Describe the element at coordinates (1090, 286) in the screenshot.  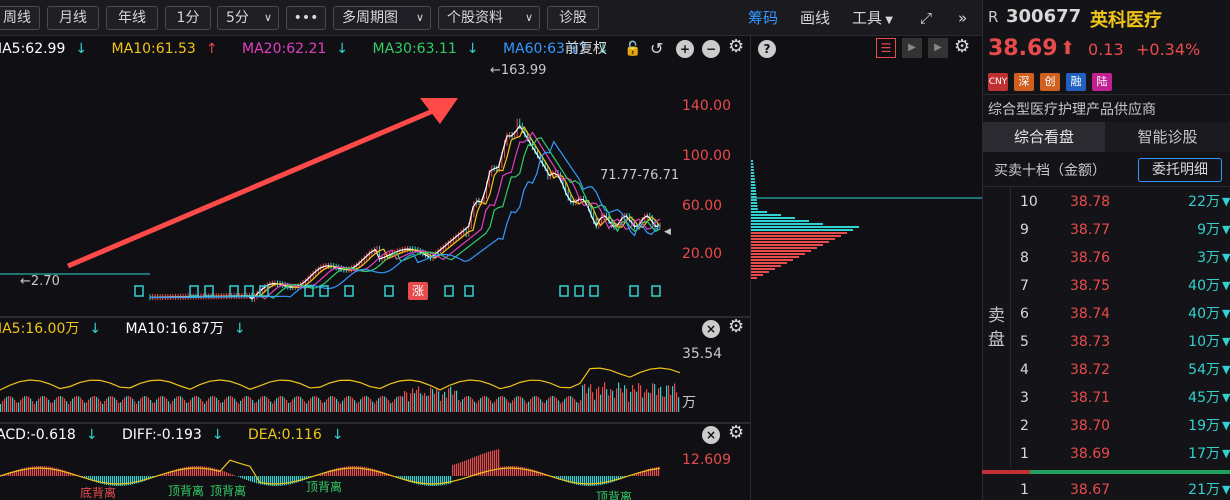
I see `order-price: 38.75` at that location.